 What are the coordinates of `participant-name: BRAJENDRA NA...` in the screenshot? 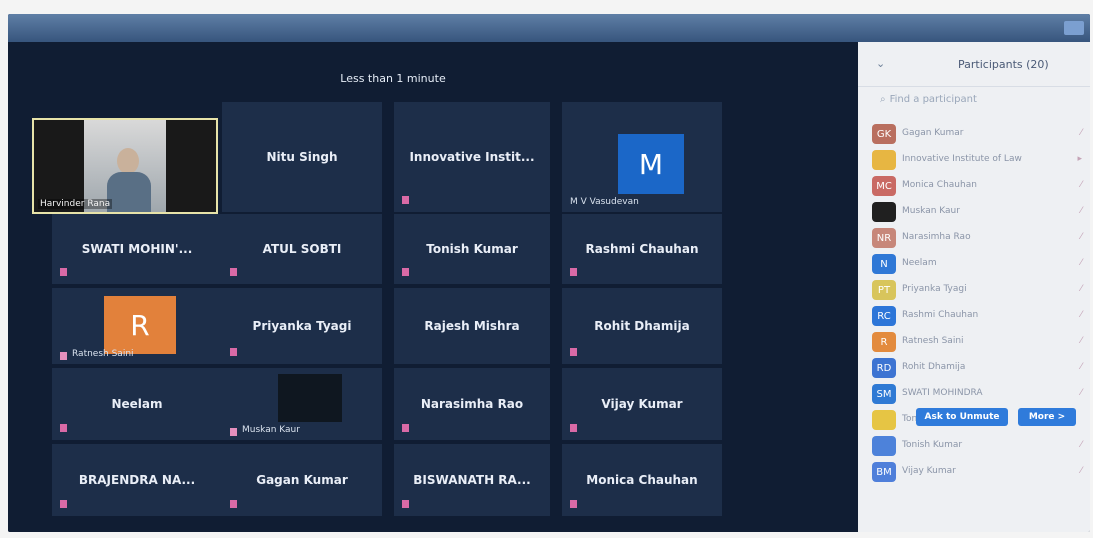 It's located at (137, 480).